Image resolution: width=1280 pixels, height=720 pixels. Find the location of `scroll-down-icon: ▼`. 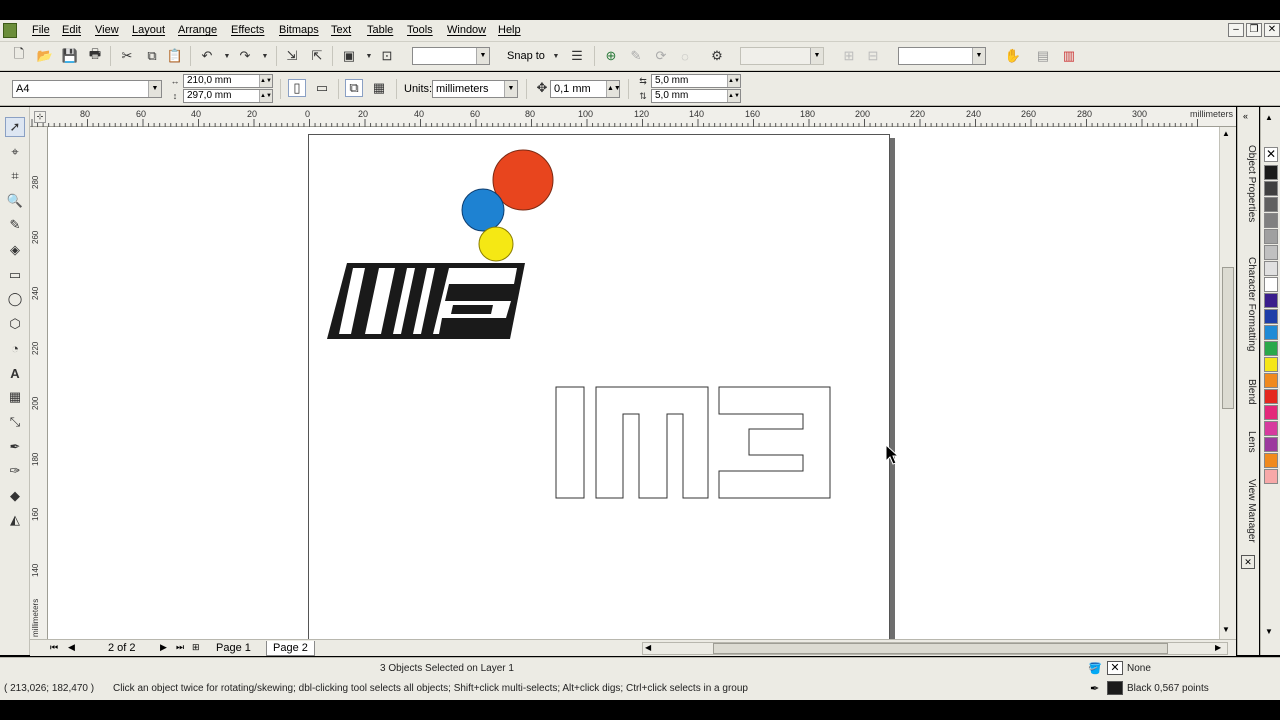

scroll-down-icon: ▼ is located at coordinates (1226, 629).